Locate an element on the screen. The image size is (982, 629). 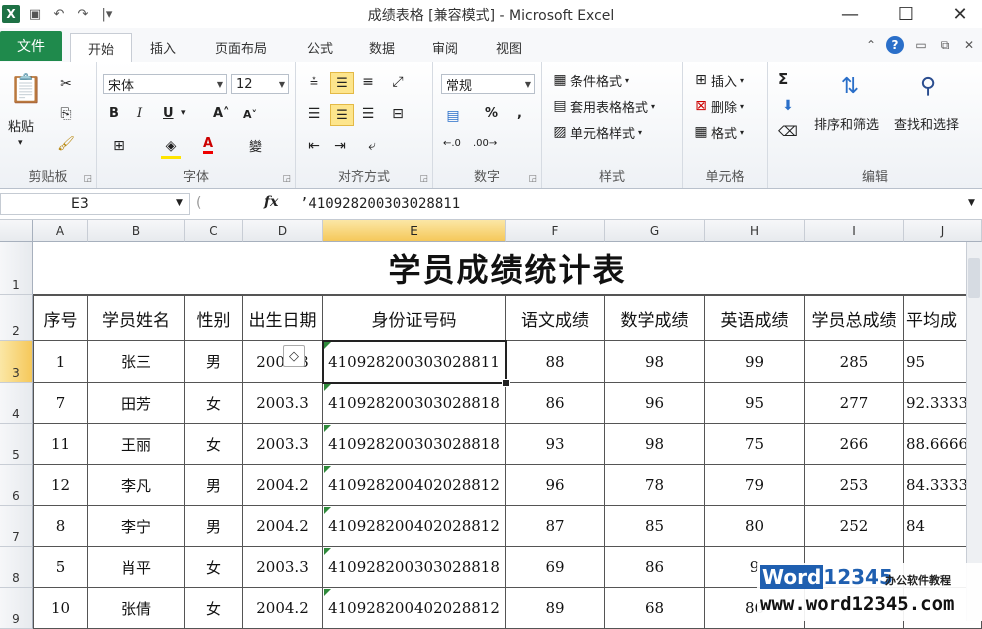
row-header-1: 1 is located at coordinates (16, 268).